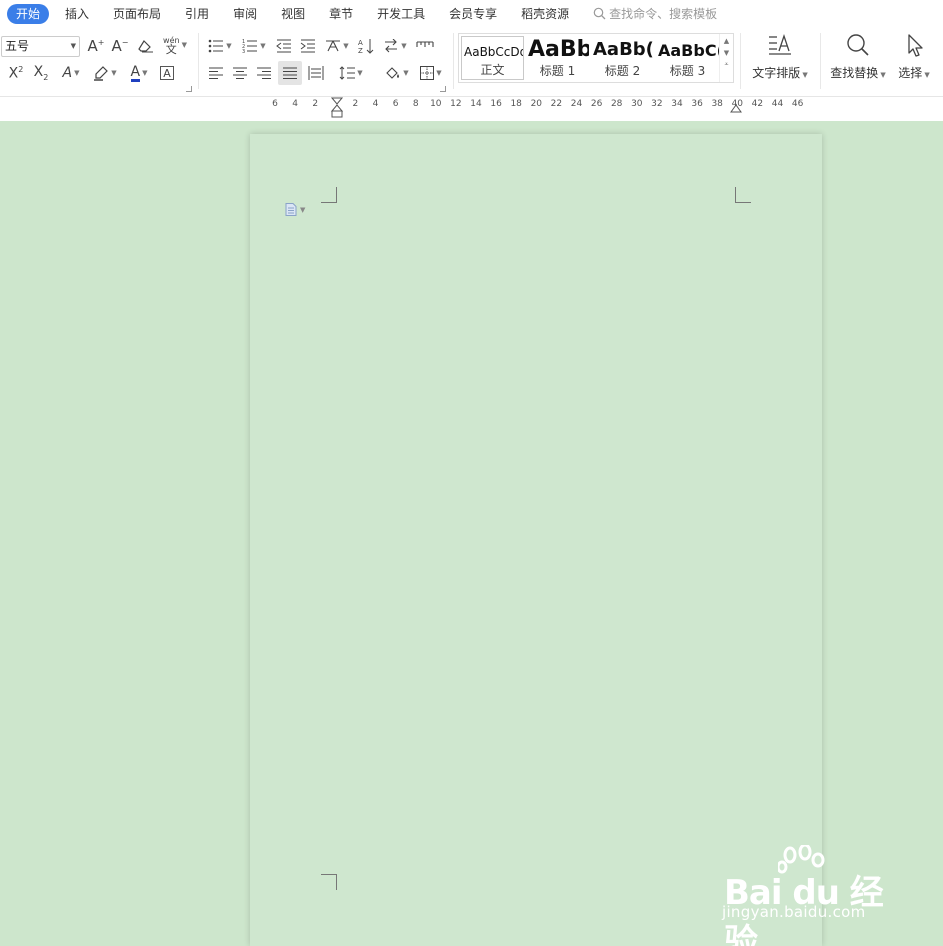 Image resolution: width=943 pixels, height=946 pixels. Describe the element at coordinates (736, 108) in the screenshot. I see `right-indent-marker-icon` at that location.